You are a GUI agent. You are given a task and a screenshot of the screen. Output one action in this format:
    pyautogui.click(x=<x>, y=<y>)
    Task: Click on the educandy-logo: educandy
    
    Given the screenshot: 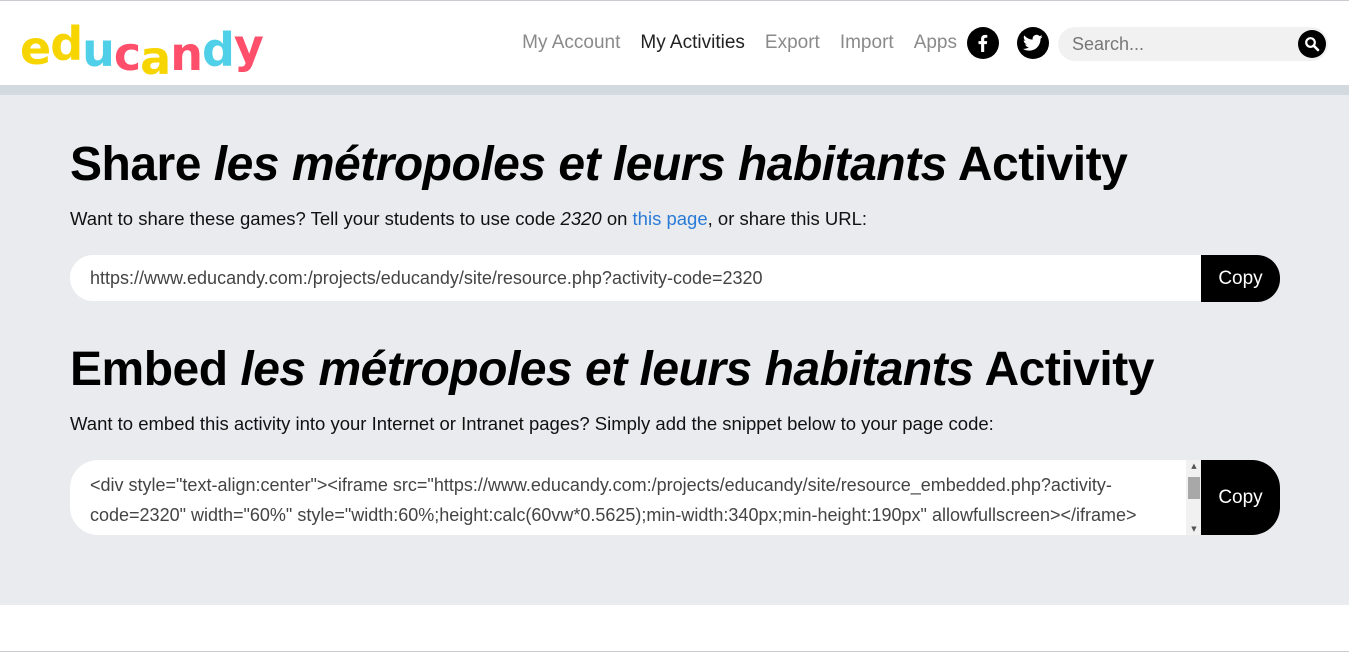 What is the action you would take?
    pyautogui.click(x=142, y=48)
    